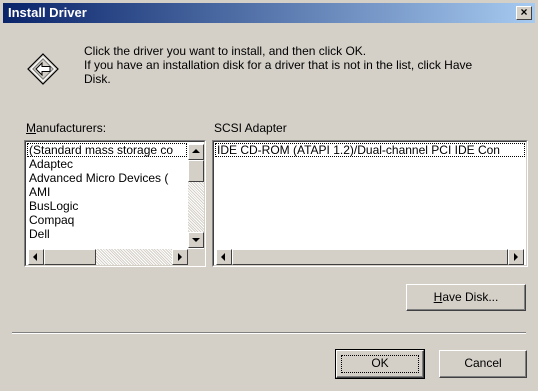 The height and width of the screenshot is (391, 538). What do you see at coordinates (196, 171) in the screenshot?
I see `vertical-scroll-thumb` at bounding box center [196, 171].